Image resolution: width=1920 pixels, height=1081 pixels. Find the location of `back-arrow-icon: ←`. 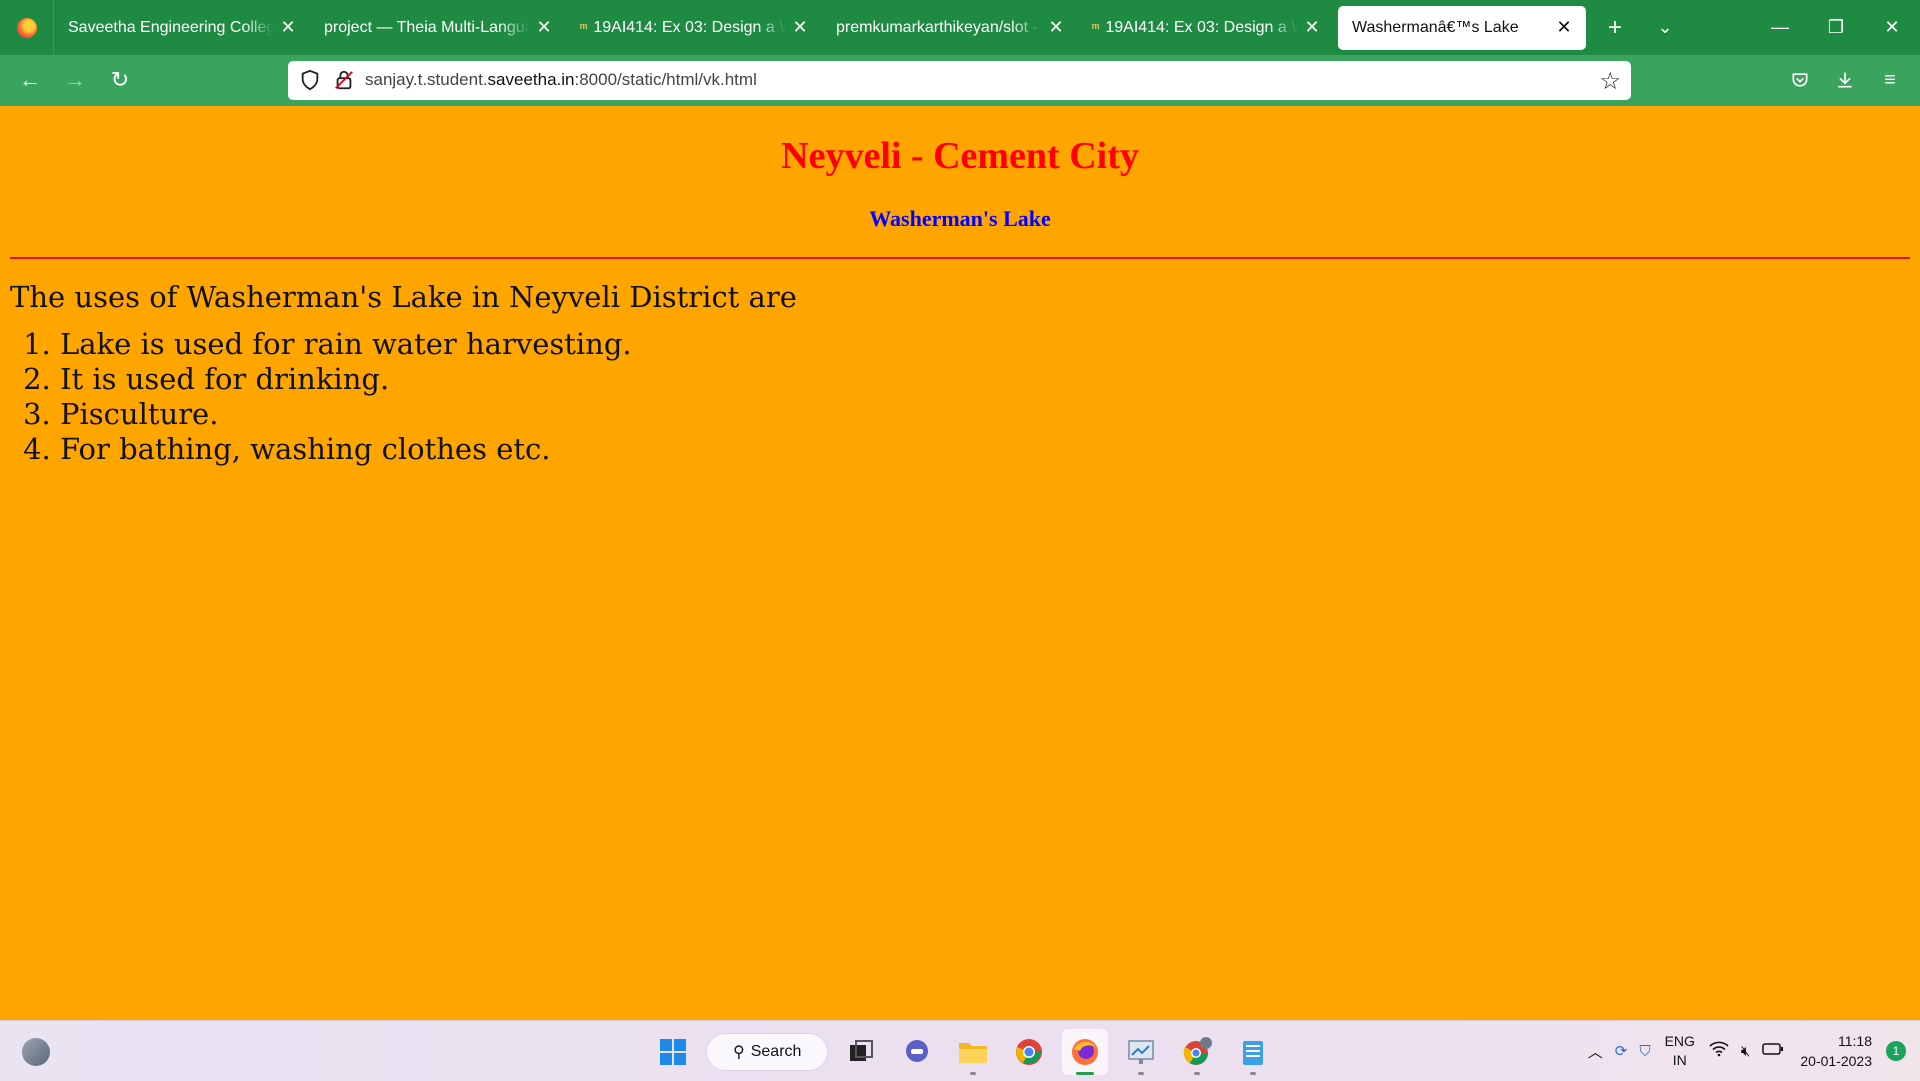

back-arrow-icon: ← is located at coordinates (30, 80).